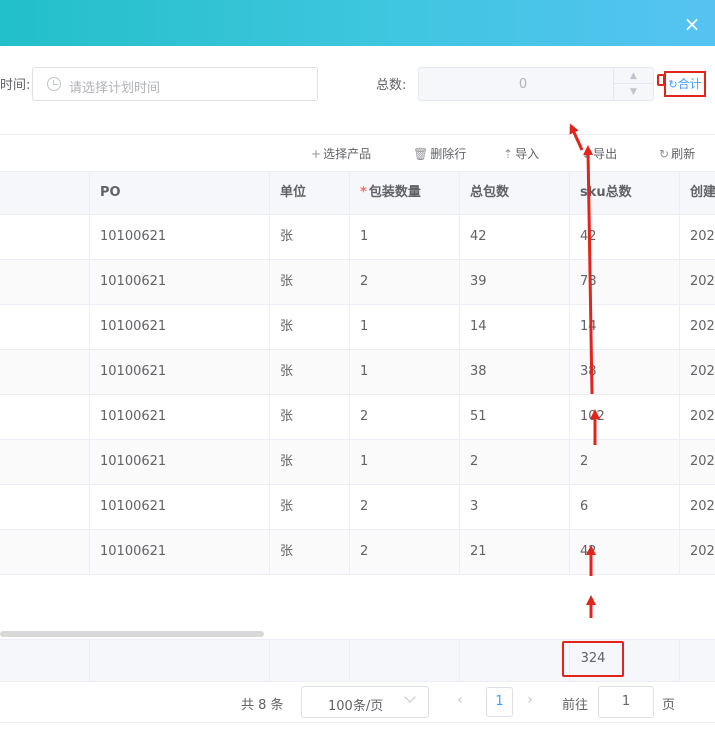 The height and width of the screenshot is (735, 715). What do you see at coordinates (624, 282) in the screenshot?
I see `cell-sku-total: 78` at bounding box center [624, 282].